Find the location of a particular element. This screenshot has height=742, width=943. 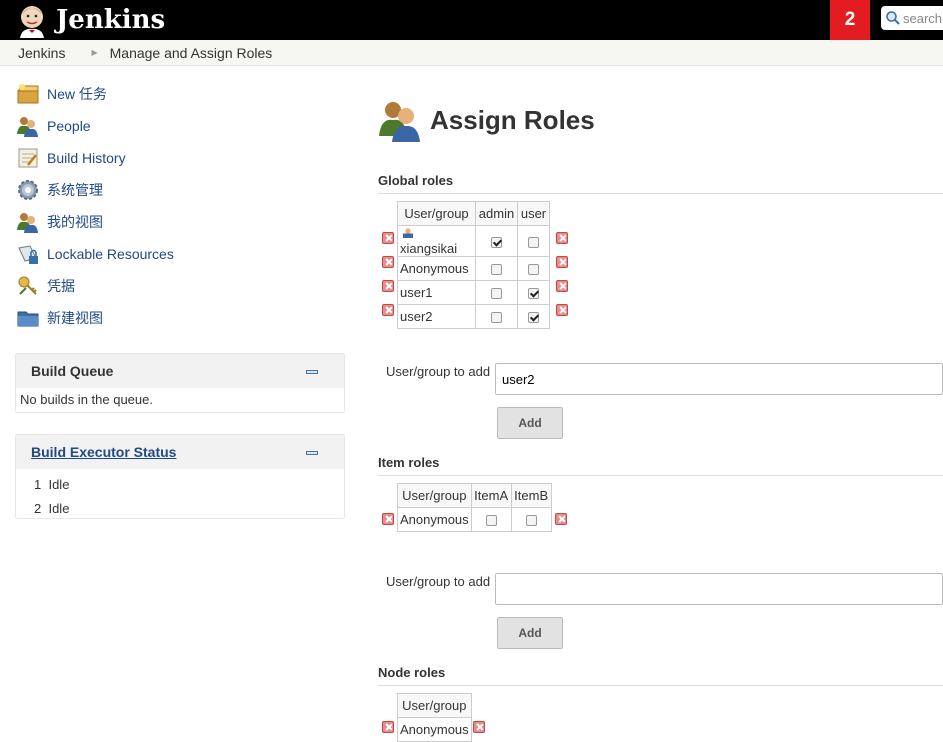

table-header-row: User/group is located at coordinates (434, 705).